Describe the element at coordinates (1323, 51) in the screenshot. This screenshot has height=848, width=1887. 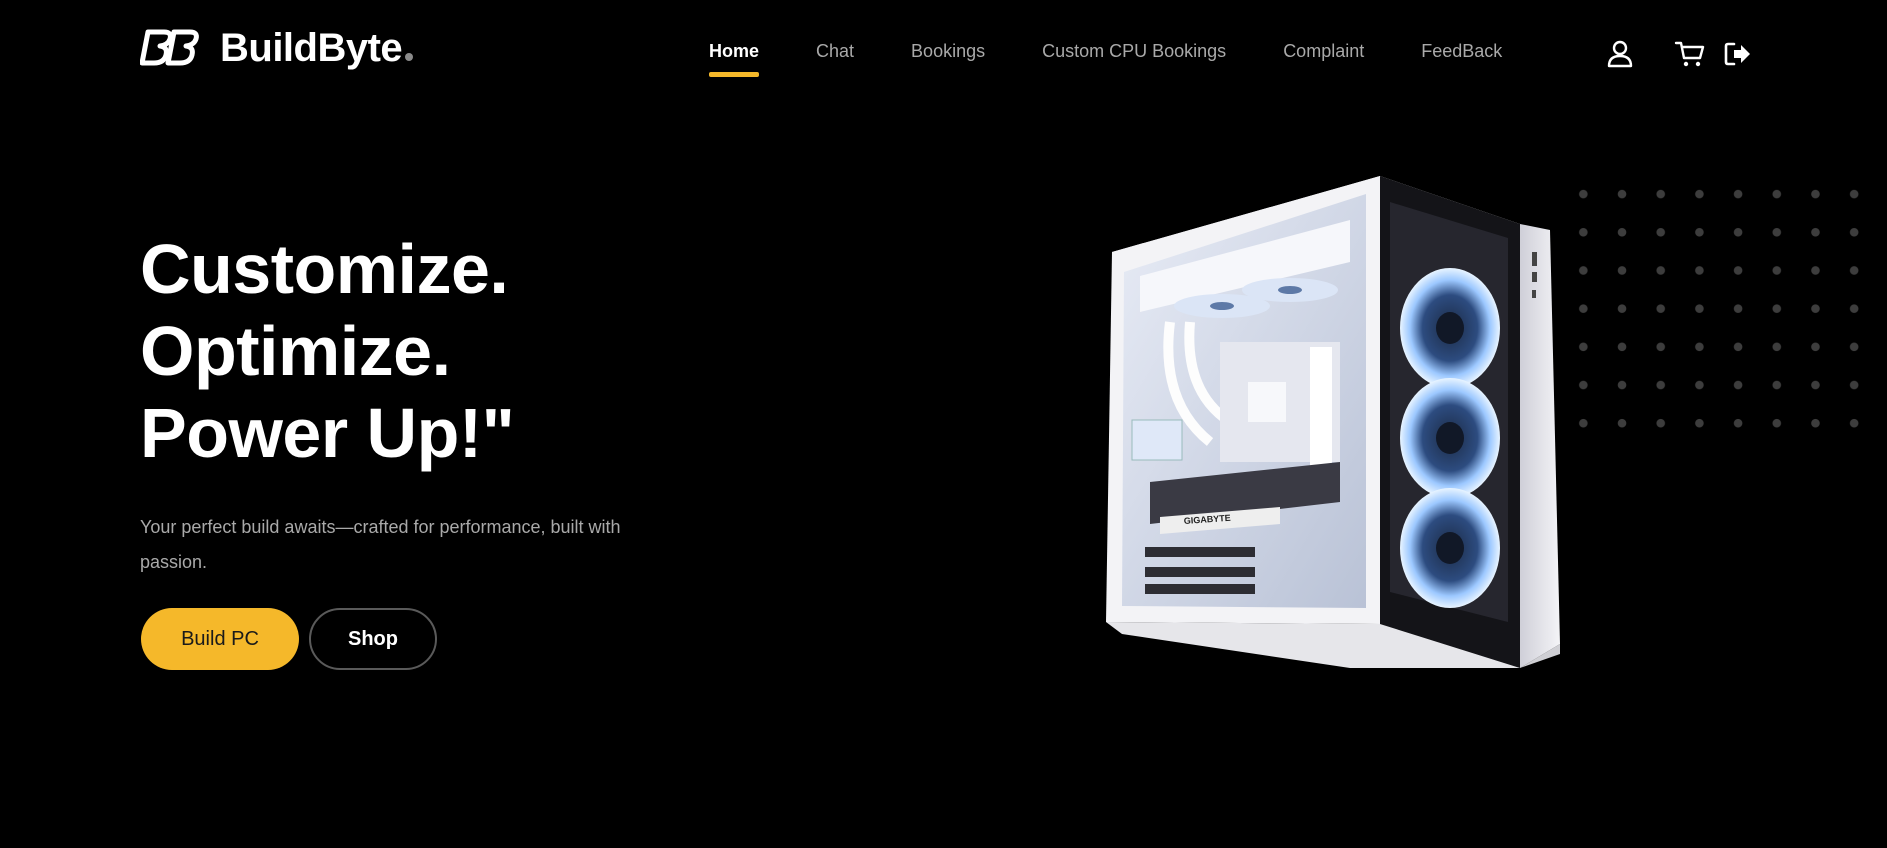
I see `nav-item-complaint: Complaint` at that location.